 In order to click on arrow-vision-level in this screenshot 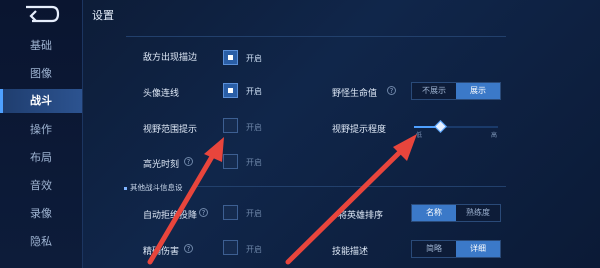, I will do `click(351, 199)`.